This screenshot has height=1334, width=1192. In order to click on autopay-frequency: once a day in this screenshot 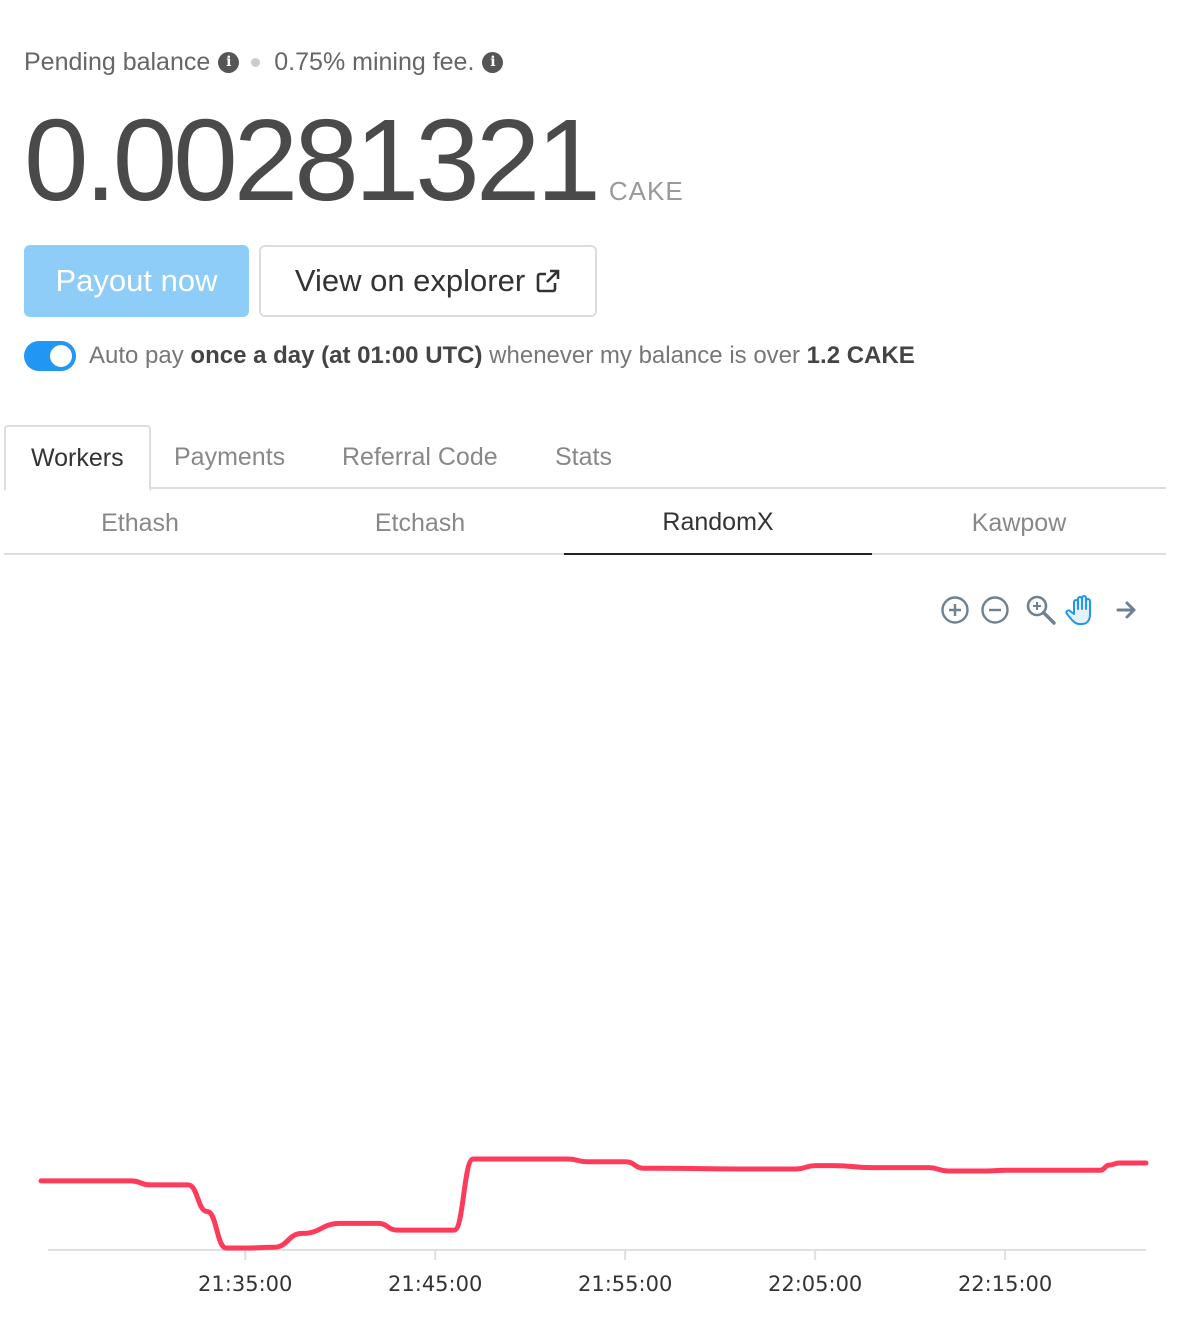, I will do `click(252, 355)`.